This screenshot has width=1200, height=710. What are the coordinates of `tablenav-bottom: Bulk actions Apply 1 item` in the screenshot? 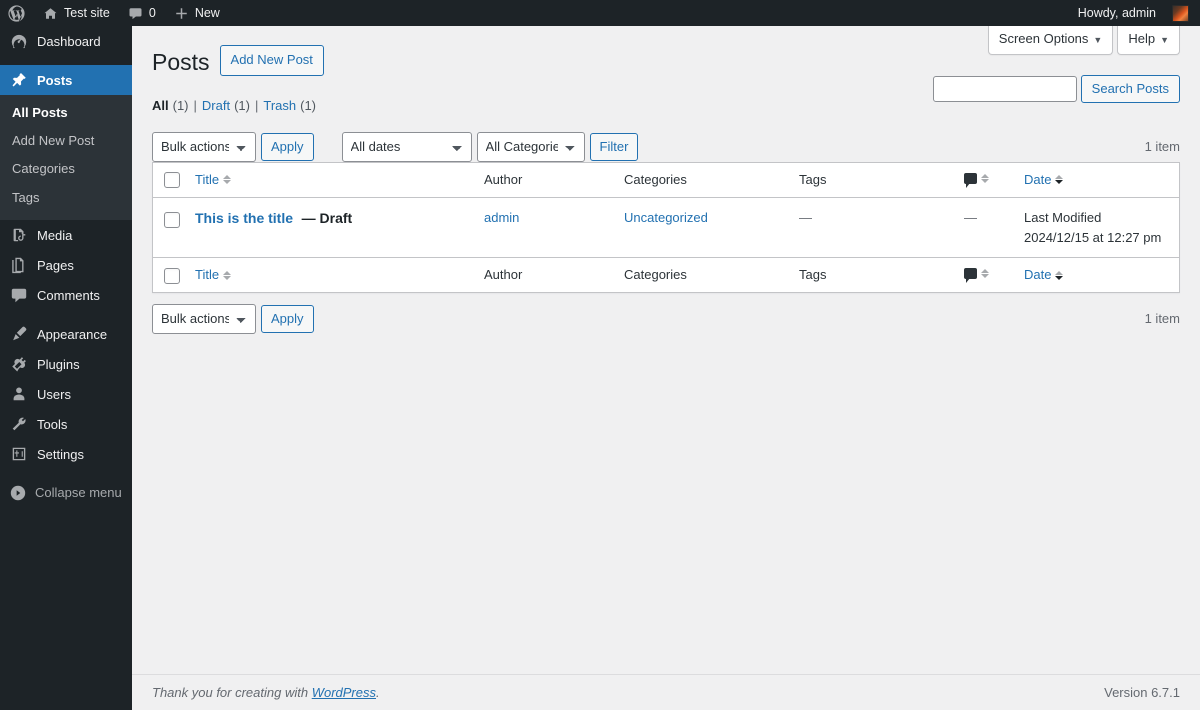 It's located at (666, 319).